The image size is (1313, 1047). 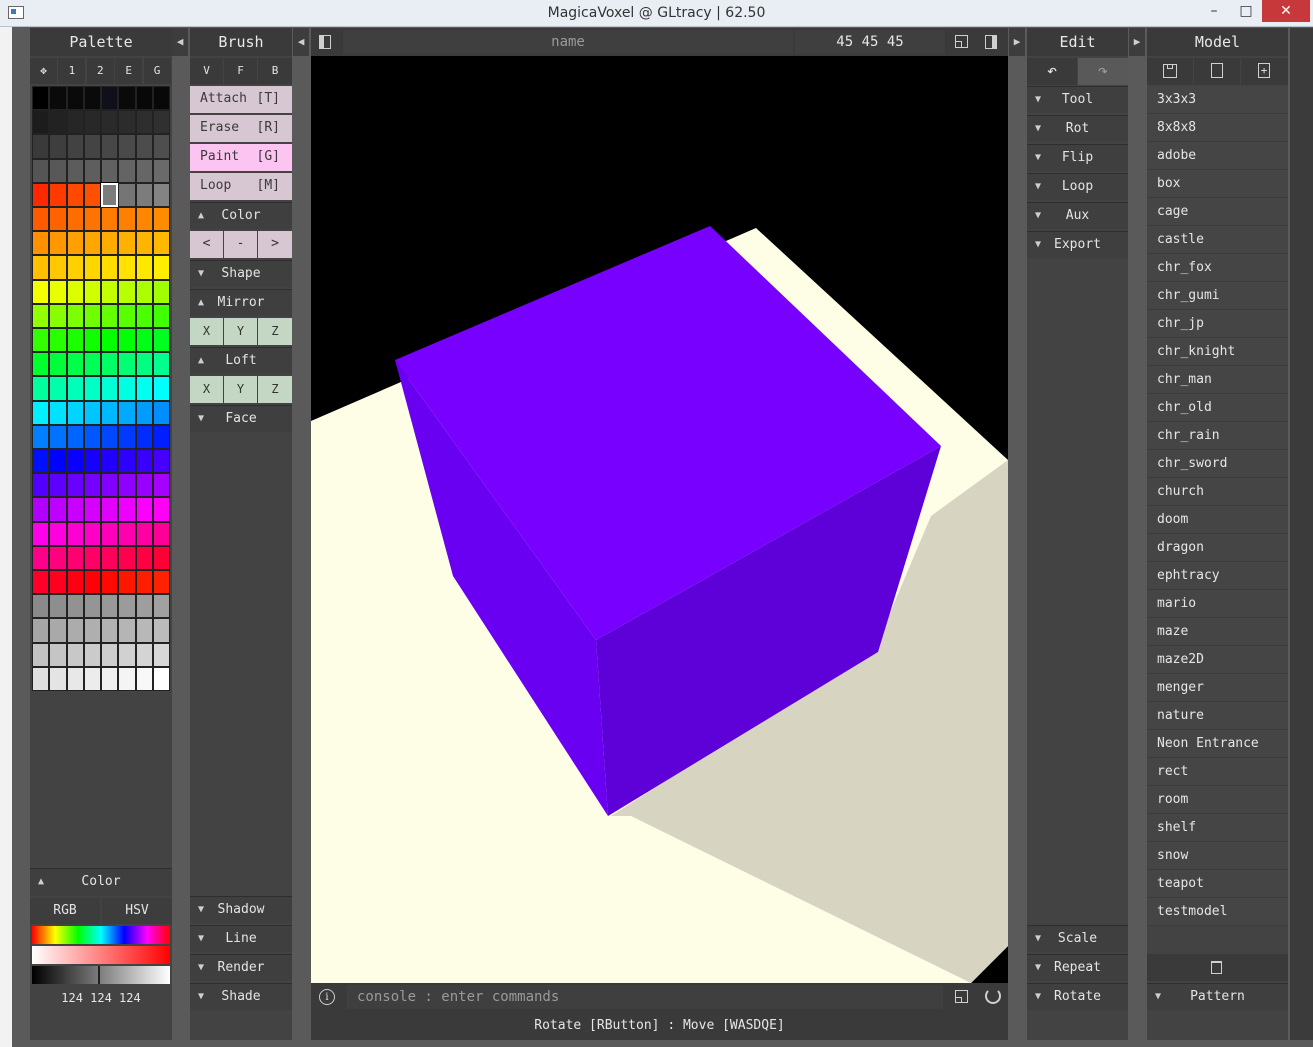 What do you see at coordinates (241, 157) in the screenshot?
I see `tool-paint: Paint [G]` at bounding box center [241, 157].